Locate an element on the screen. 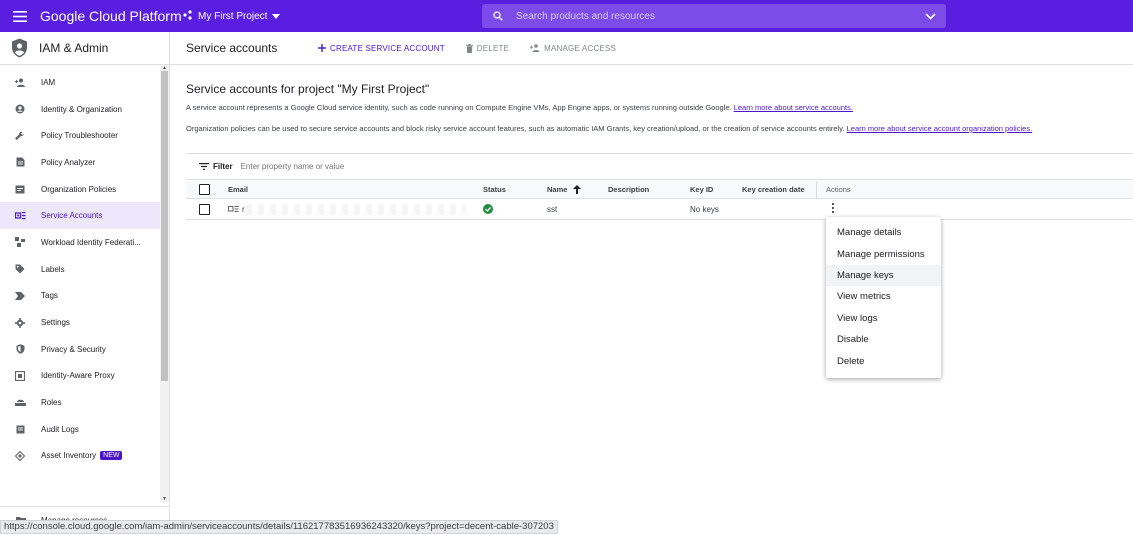  email-value: r is located at coordinates (243, 209).